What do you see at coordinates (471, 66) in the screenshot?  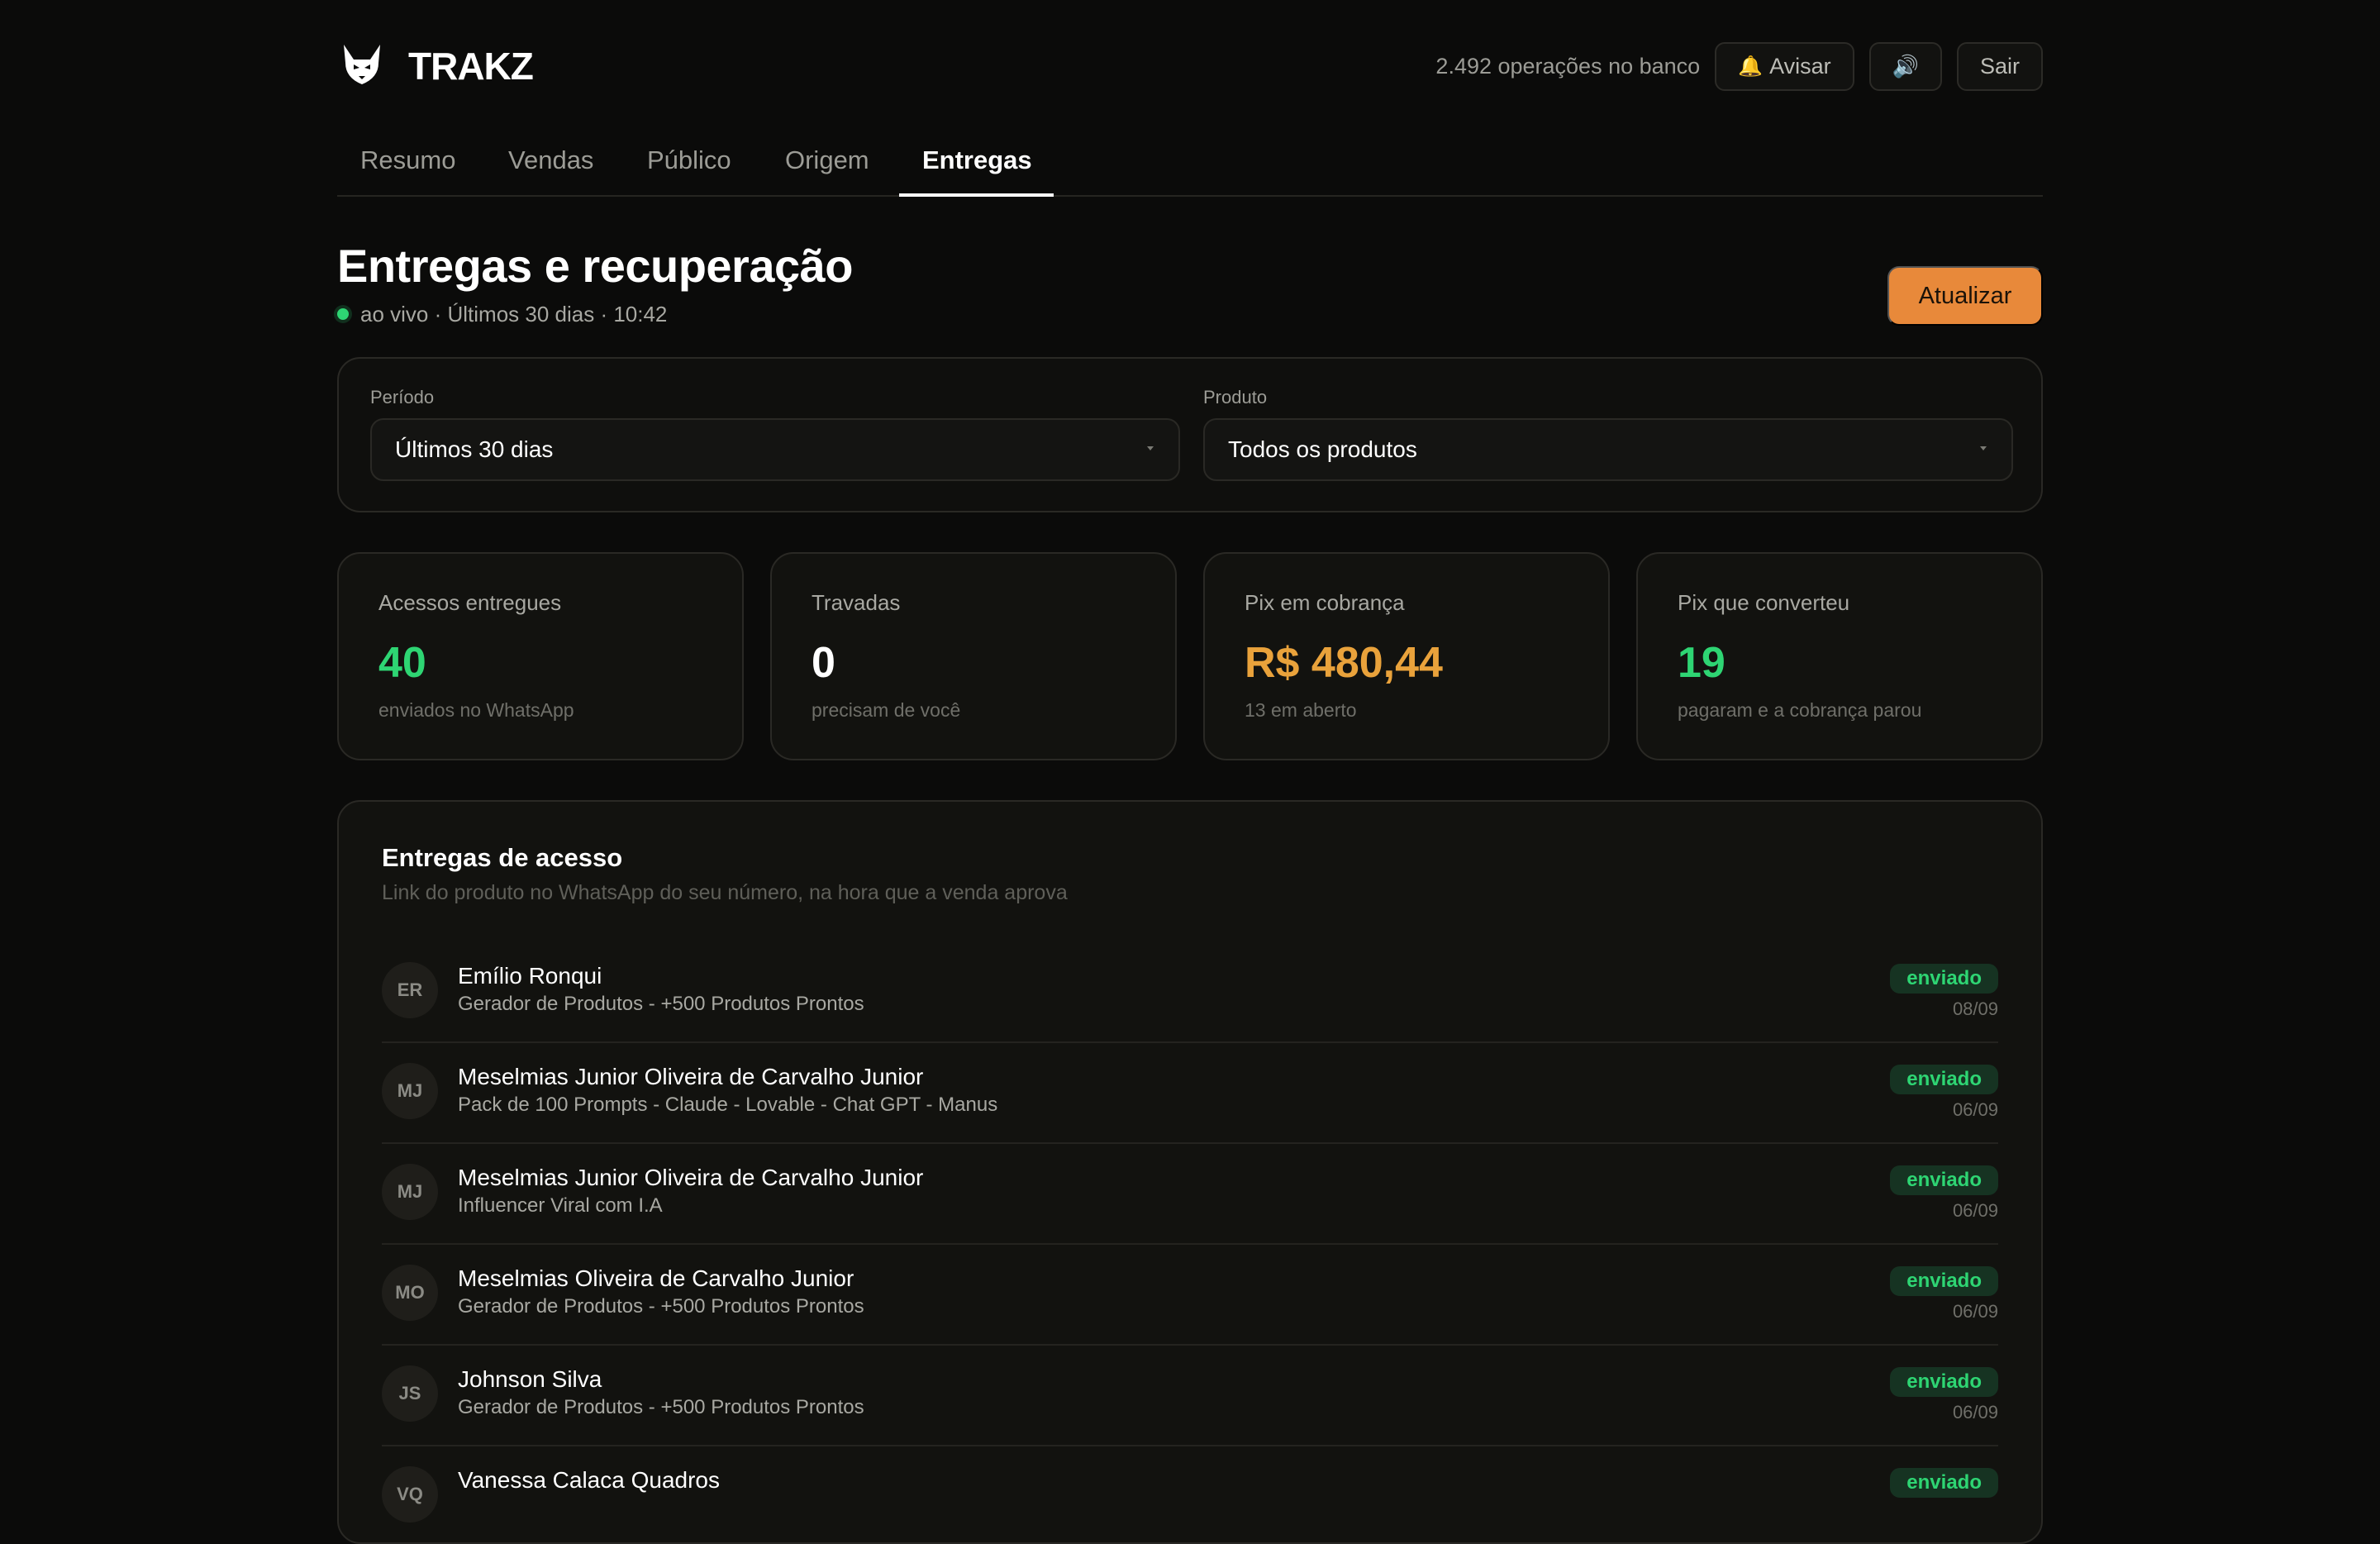 I see `brand-name: TRAKZ` at bounding box center [471, 66].